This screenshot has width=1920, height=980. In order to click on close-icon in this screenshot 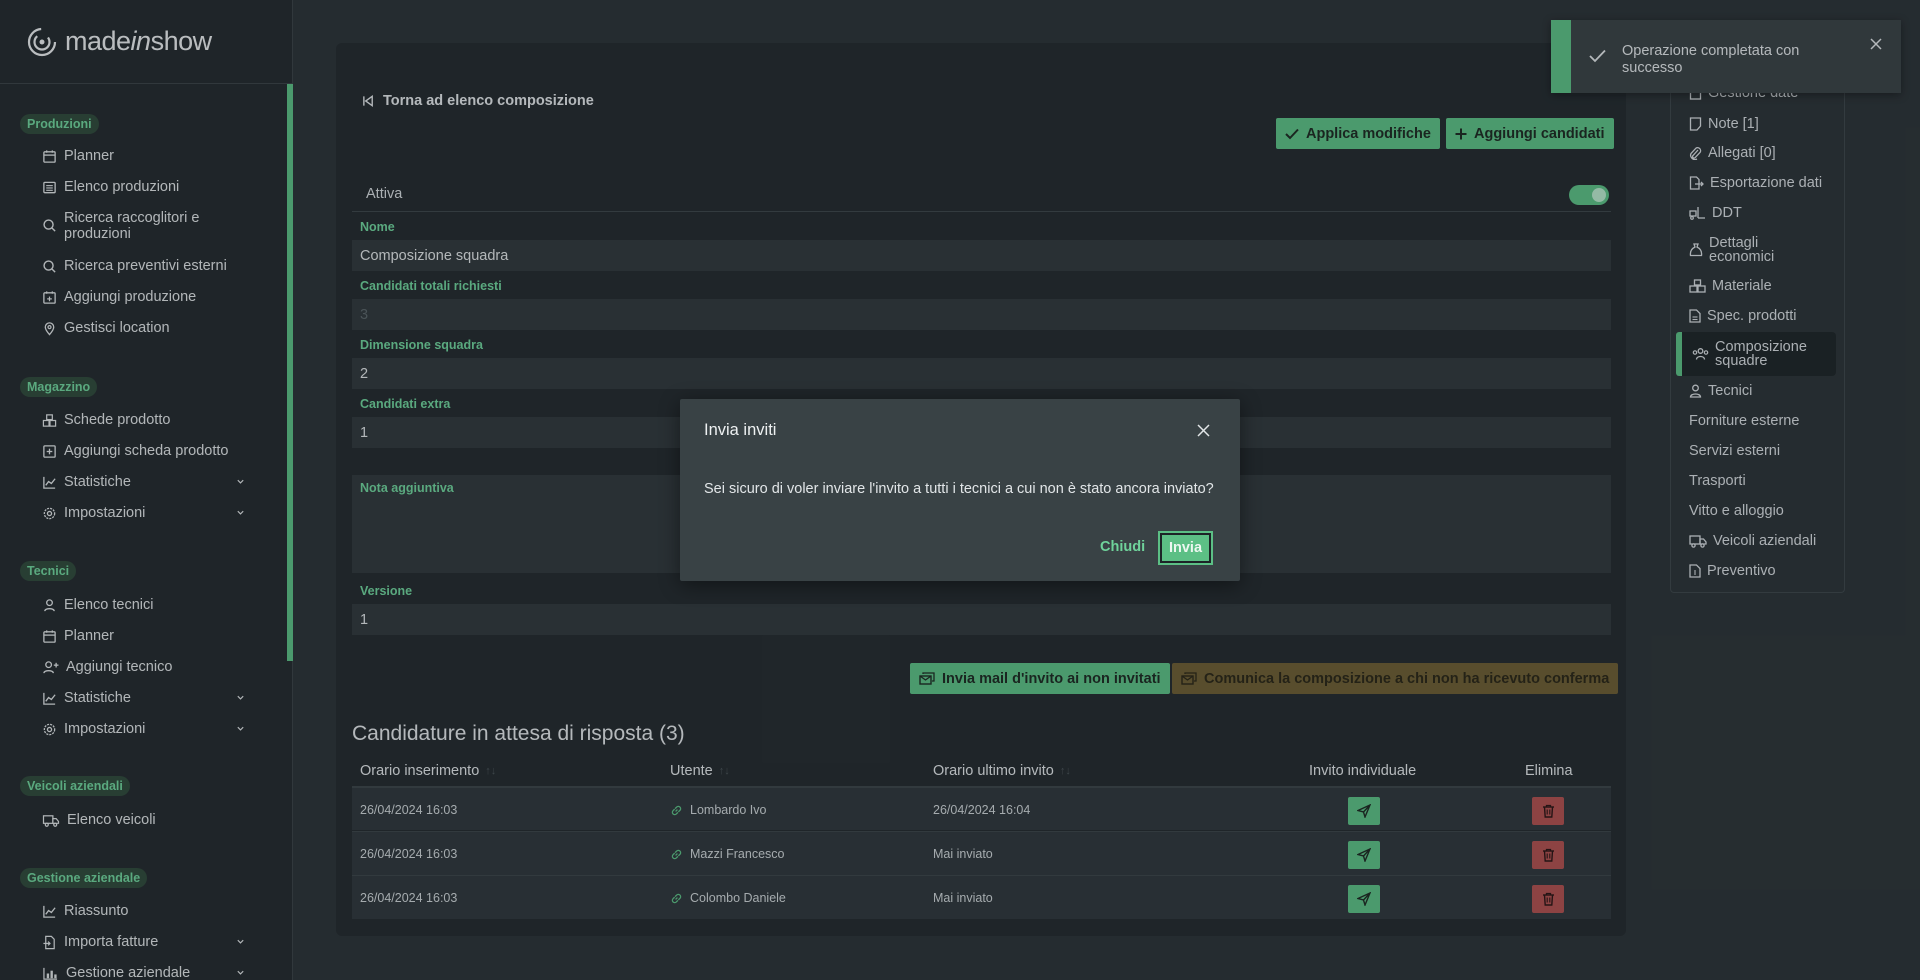, I will do `click(1203, 430)`.